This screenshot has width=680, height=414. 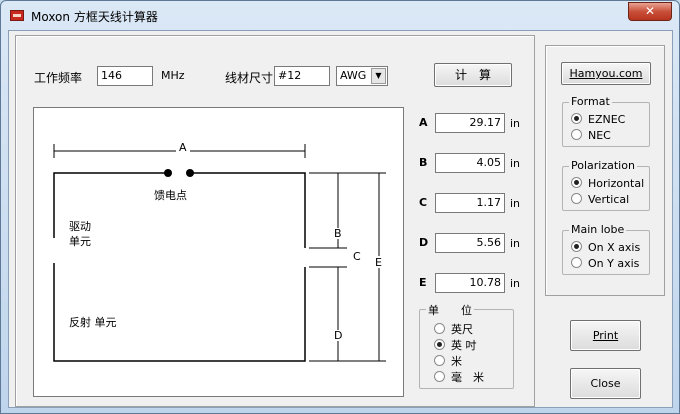 I want to click on wire-gauge-value: AWG, so click(x=353, y=75).